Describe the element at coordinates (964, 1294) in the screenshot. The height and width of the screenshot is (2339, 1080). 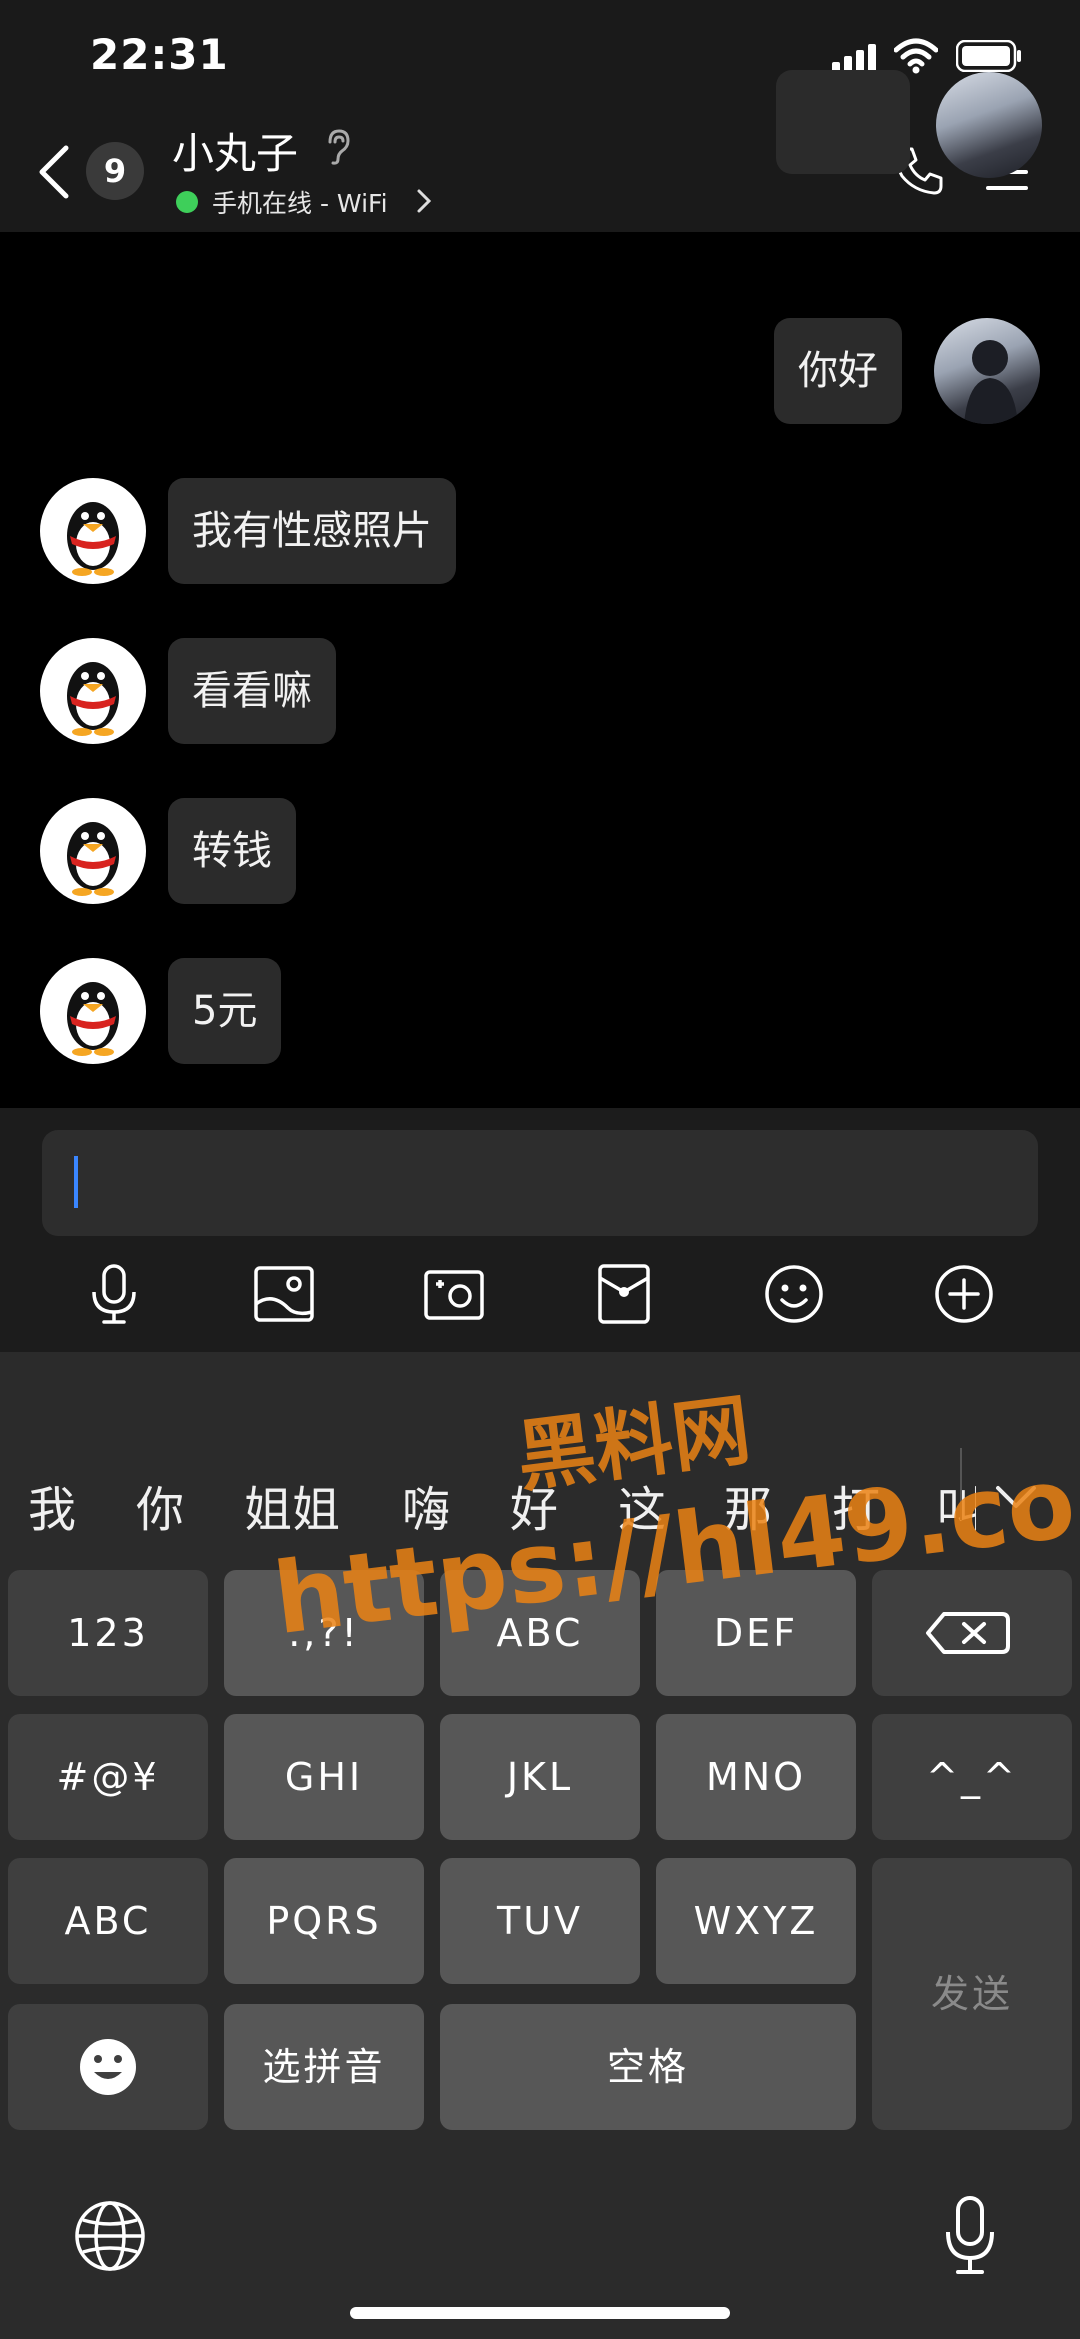
I see `plus-icon` at that location.